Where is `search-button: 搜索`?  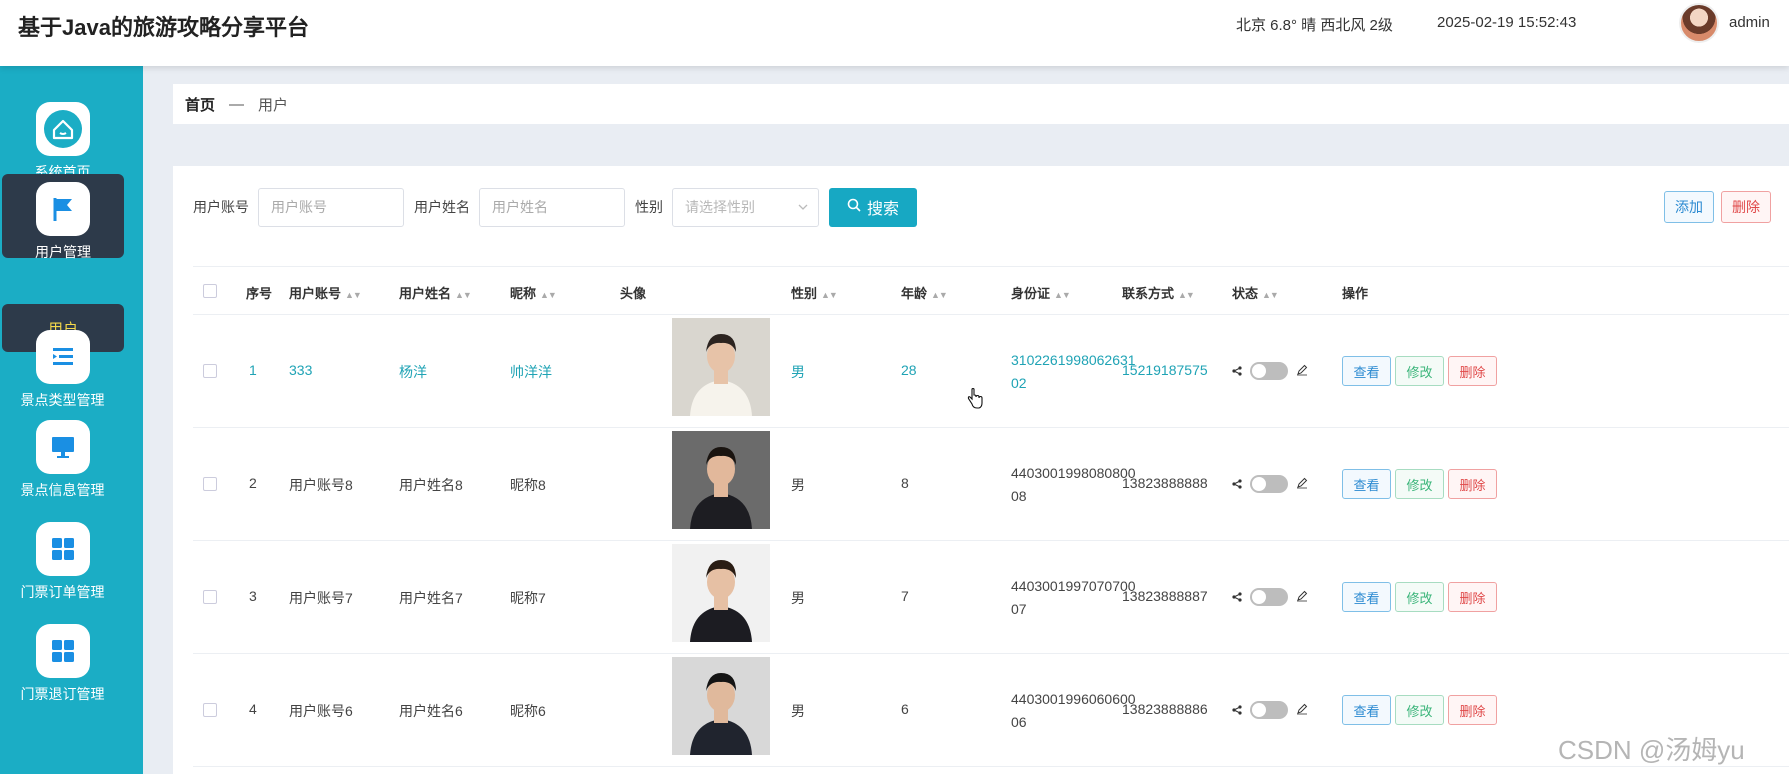 search-button: 搜索 is located at coordinates (873, 207).